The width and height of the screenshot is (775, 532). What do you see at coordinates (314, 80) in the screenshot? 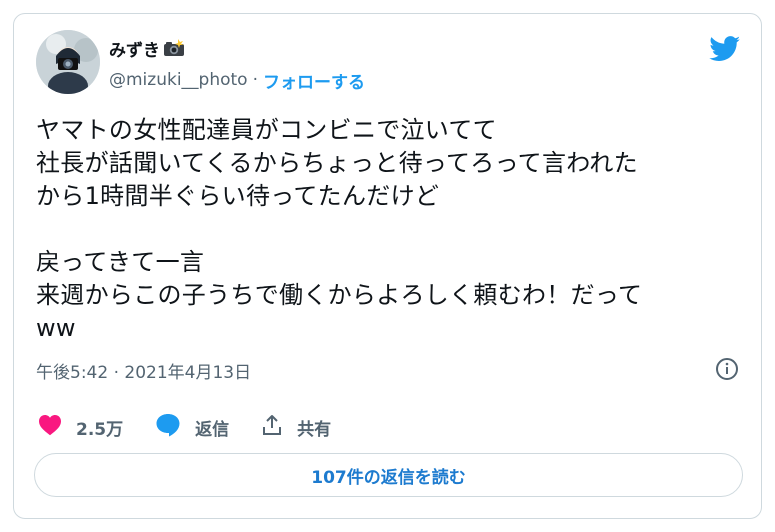
I see `follow-button: フォローする` at bounding box center [314, 80].